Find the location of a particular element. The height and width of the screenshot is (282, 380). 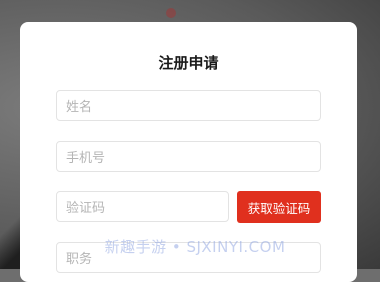

phone-placeholder: 手机号 is located at coordinates (86, 158).